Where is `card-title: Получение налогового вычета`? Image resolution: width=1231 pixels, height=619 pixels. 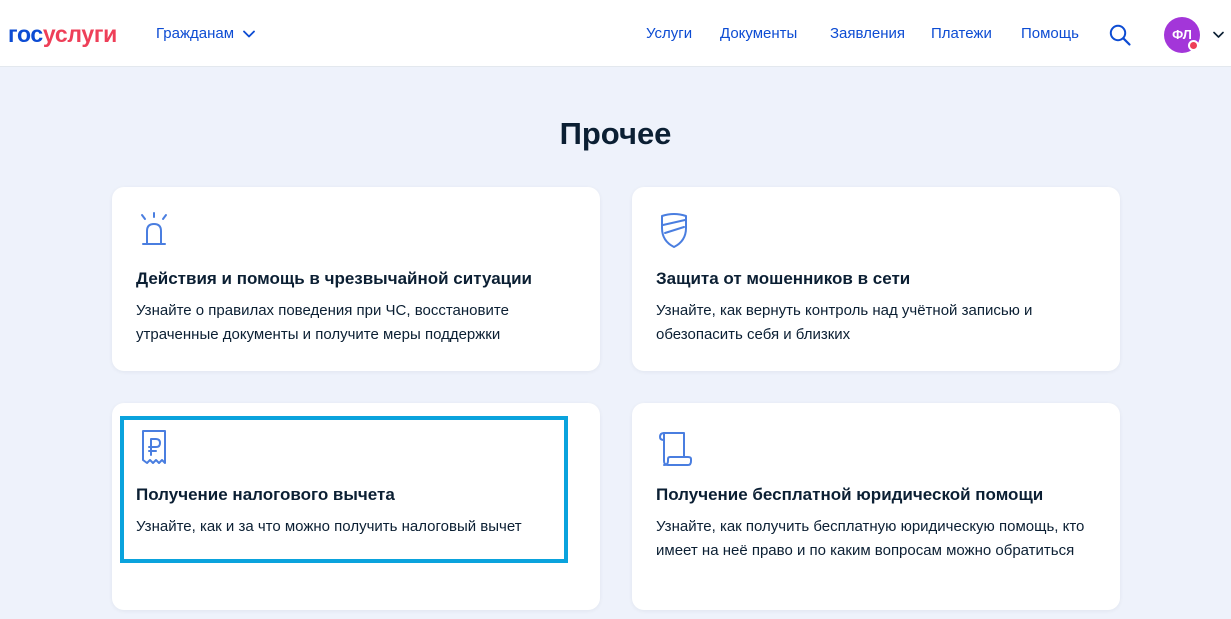
card-title: Получение налогового вычета is located at coordinates (265, 494).